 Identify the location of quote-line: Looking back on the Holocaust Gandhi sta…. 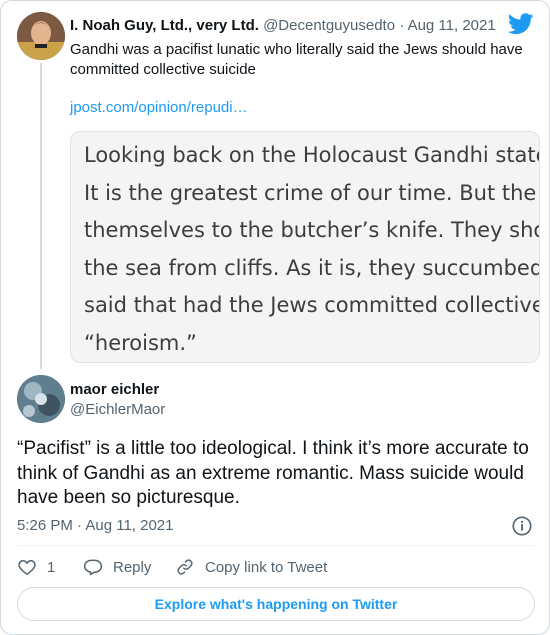
(312, 155).